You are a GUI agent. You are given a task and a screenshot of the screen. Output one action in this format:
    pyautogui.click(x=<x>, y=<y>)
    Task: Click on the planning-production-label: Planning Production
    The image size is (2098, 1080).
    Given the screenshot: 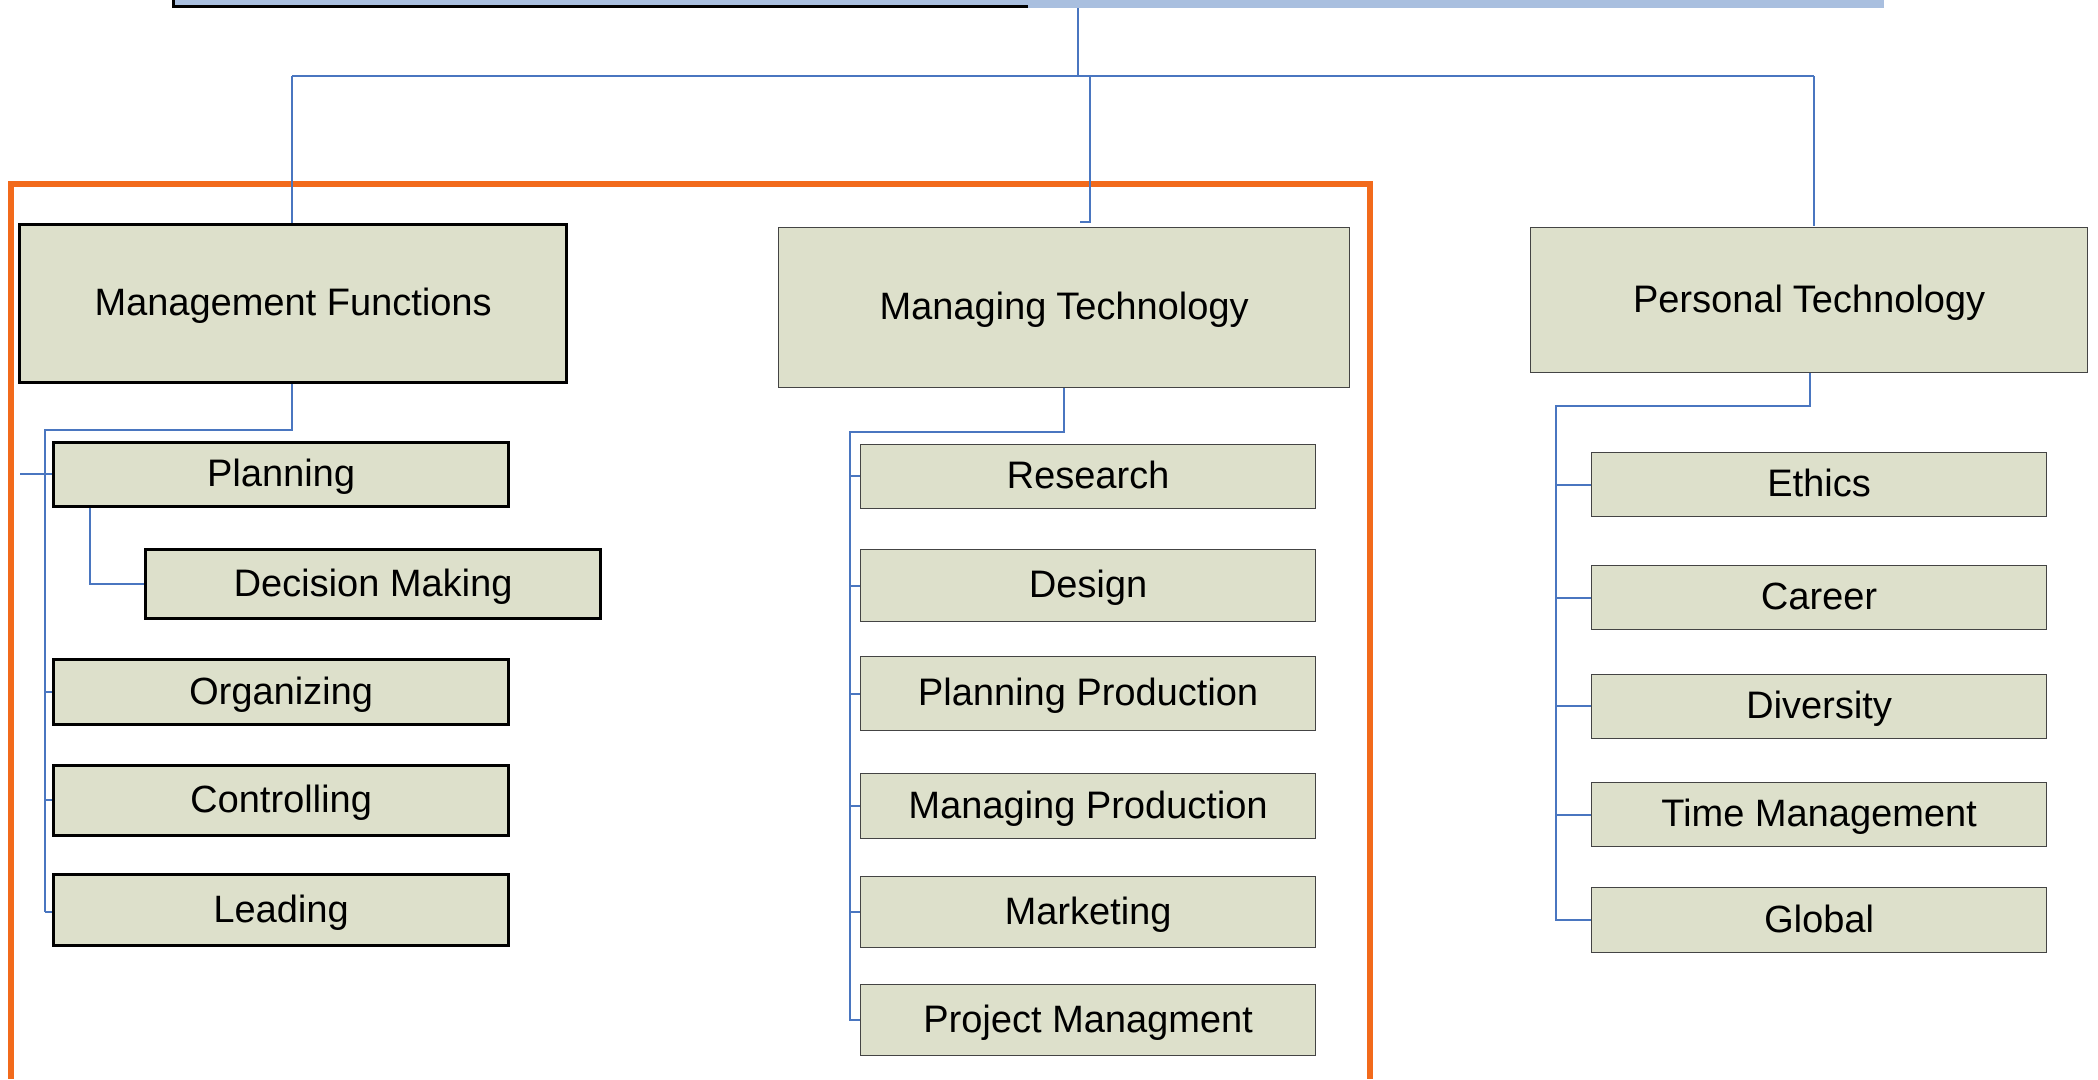 What is the action you would take?
    pyautogui.click(x=1088, y=693)
    